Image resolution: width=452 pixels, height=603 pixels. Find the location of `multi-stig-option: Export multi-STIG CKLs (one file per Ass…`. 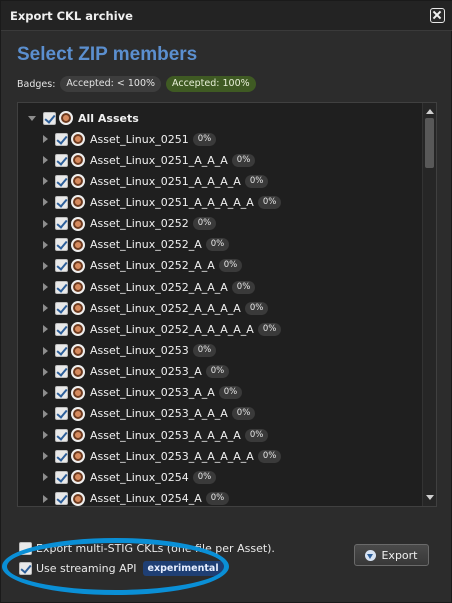

multi-stig-option: Export multi-STIG CKLs (one file per Ass… is located at coordinates (147, 548).